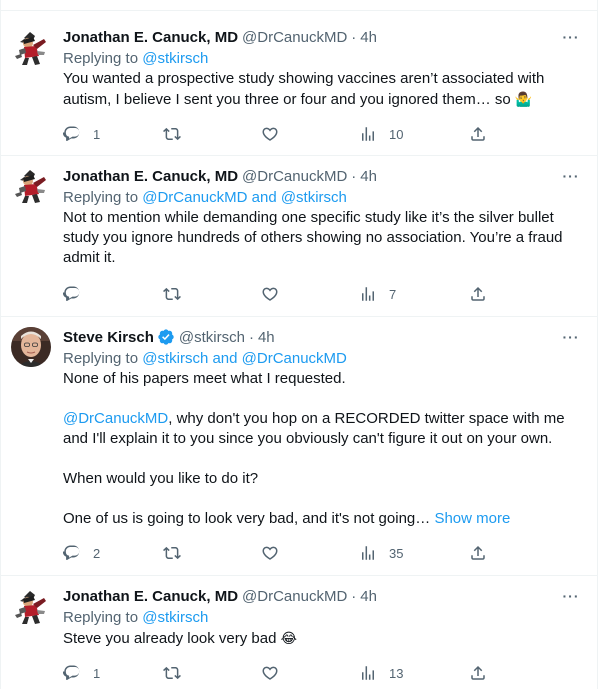 Image resolution: width=598 pixels, height=689 pixels. I want to click on tweet-actions: 1 13, so click(275, 673).